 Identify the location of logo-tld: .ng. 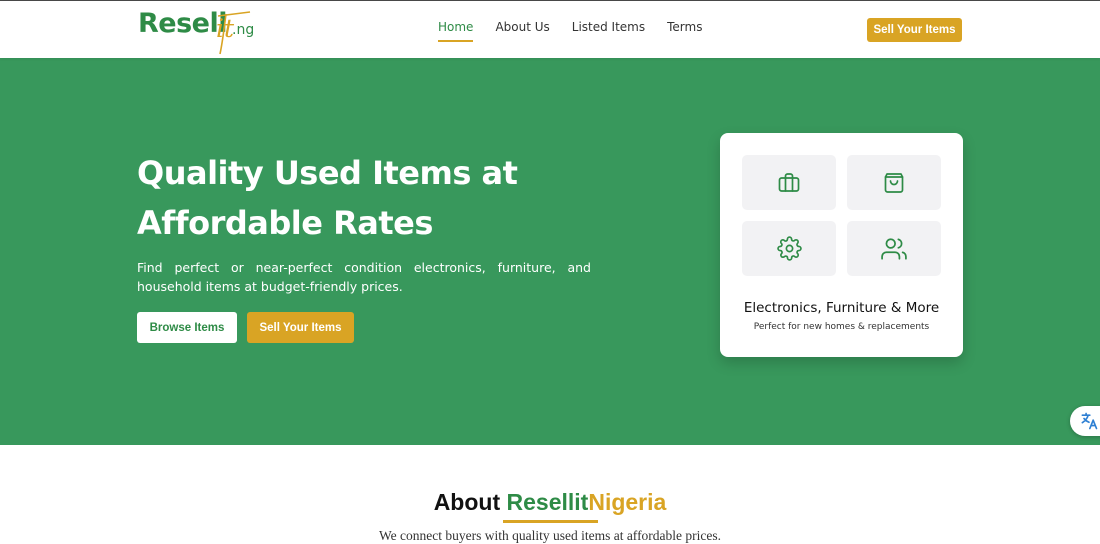
(243, 30).